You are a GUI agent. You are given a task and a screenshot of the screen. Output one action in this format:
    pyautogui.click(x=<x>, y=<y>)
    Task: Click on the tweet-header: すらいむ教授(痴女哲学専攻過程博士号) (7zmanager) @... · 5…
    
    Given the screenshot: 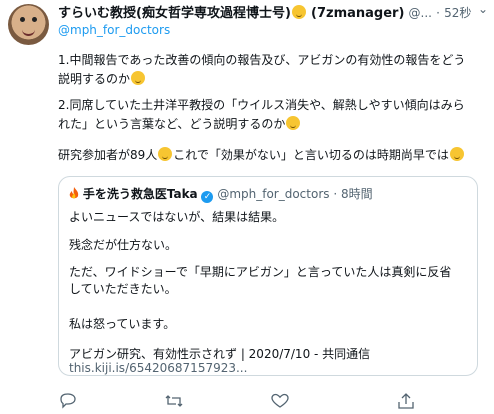 What is the action you would take?
    pyautogui.click(x=273, y=13)
    